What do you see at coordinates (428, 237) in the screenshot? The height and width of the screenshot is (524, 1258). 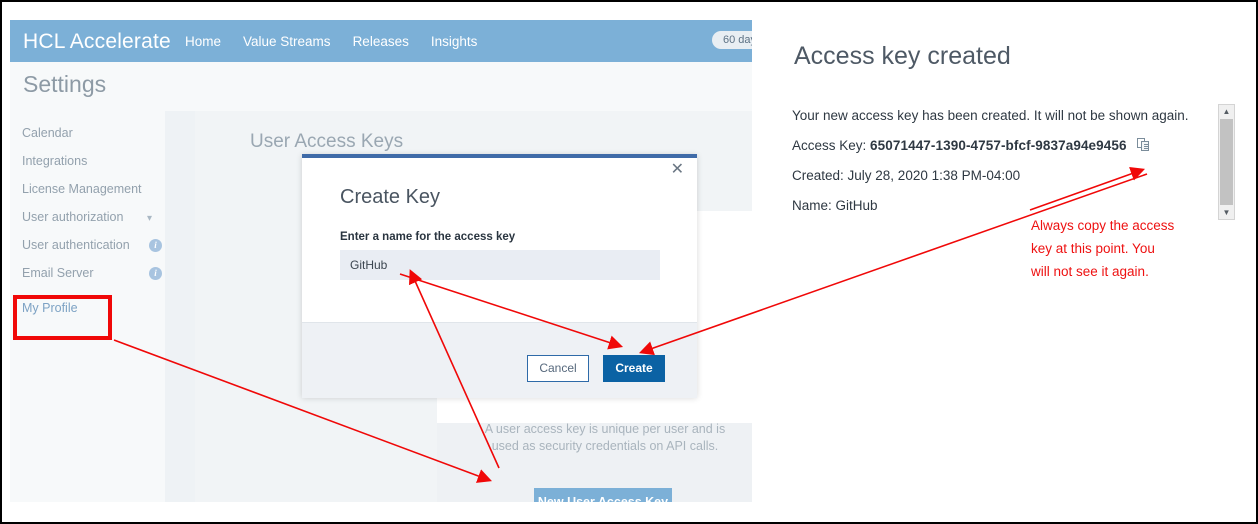 I see `access-key-name-label: Enter a name for the access key` at bounding box center [428, 237].